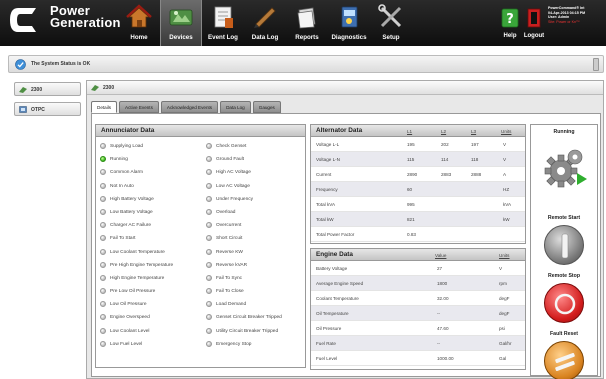 This screenshot has width=606, height=379. I want to click on annunciator-label: Check Genset, so click(231, 146).